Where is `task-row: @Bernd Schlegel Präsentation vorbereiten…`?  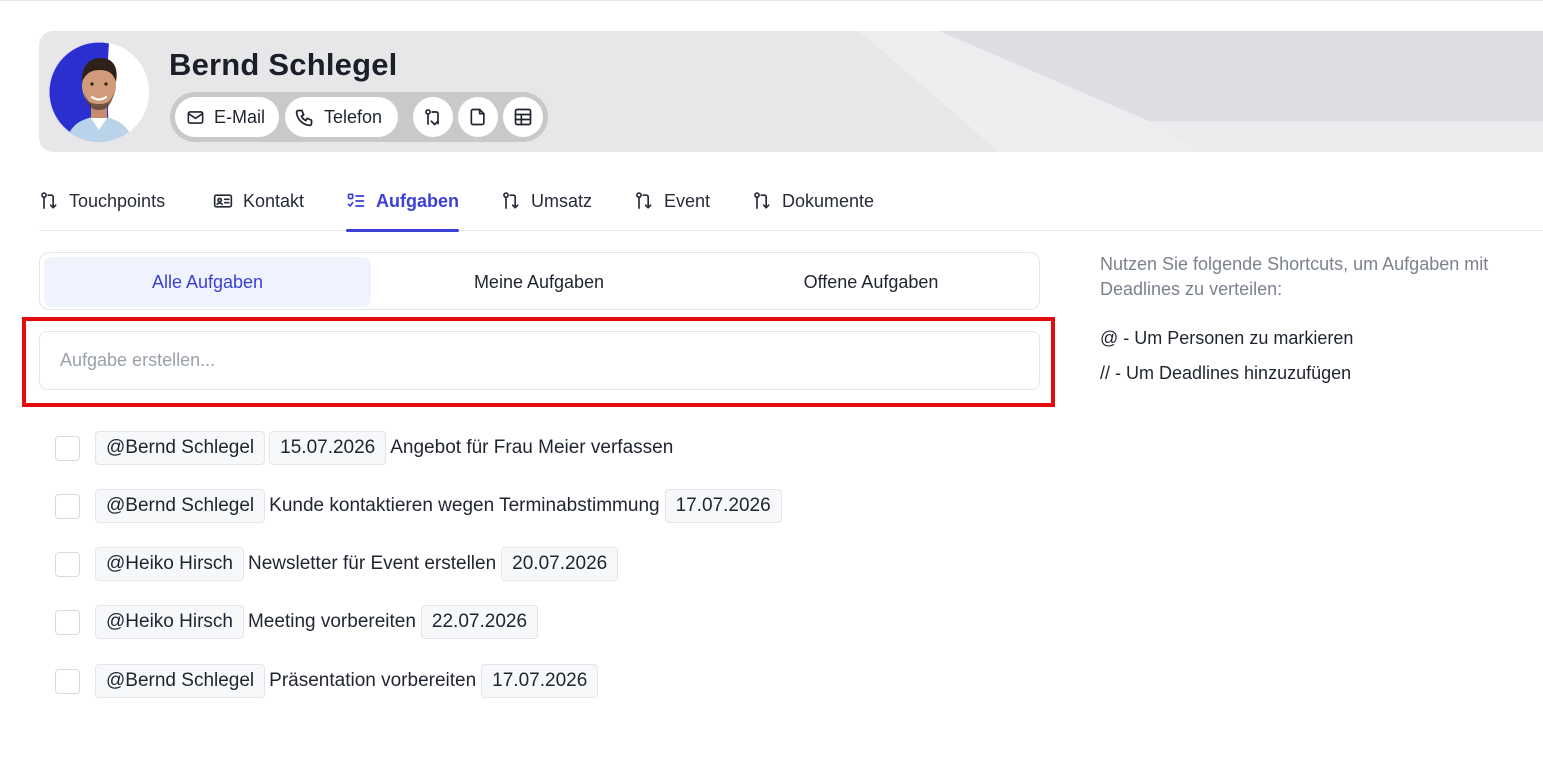 task-row: @Bernd Schlegel Präsentation vorbereiten… is located at coordinates (328, 681).